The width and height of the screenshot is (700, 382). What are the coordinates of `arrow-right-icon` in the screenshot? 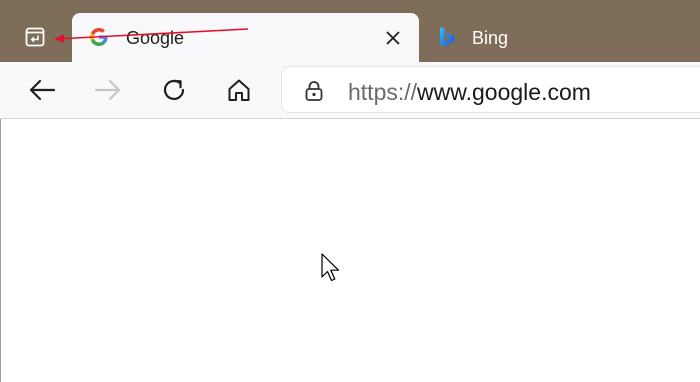 It's located at (107, 90).